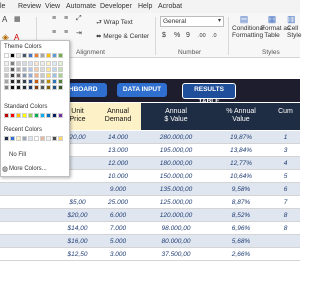 The width and height of the screenshot is (320, 300). Describe the element at coordinates (285, 189) in the screenshot. I see `cell-cumulative: 6` at that location.